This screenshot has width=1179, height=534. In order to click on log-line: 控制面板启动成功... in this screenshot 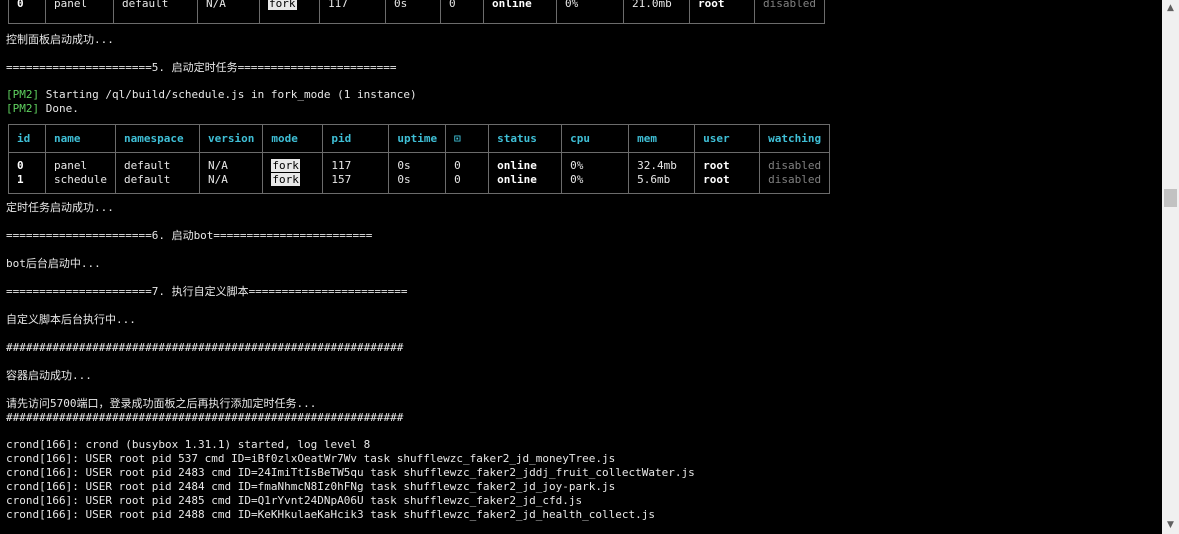, I will do `click(60, 39)`.